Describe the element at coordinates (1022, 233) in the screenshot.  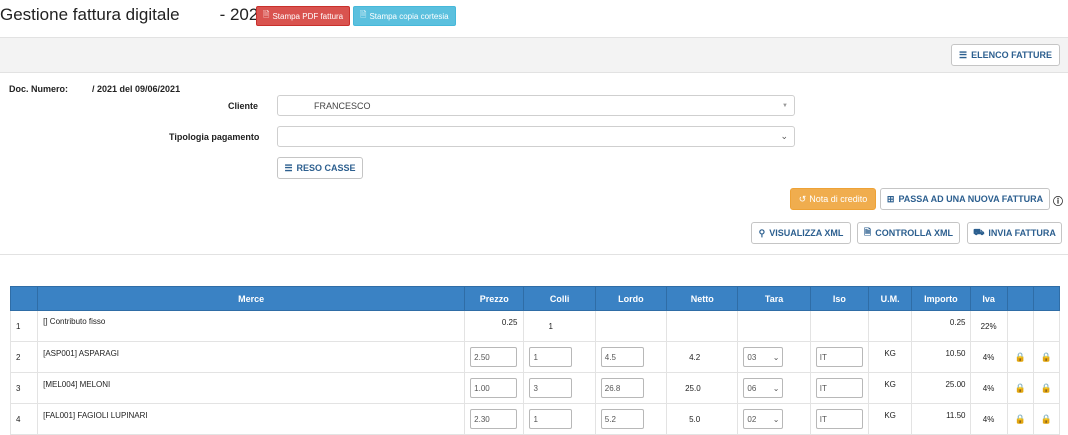
I see `send-invoice-label: INVIA FATTURA` at that location.